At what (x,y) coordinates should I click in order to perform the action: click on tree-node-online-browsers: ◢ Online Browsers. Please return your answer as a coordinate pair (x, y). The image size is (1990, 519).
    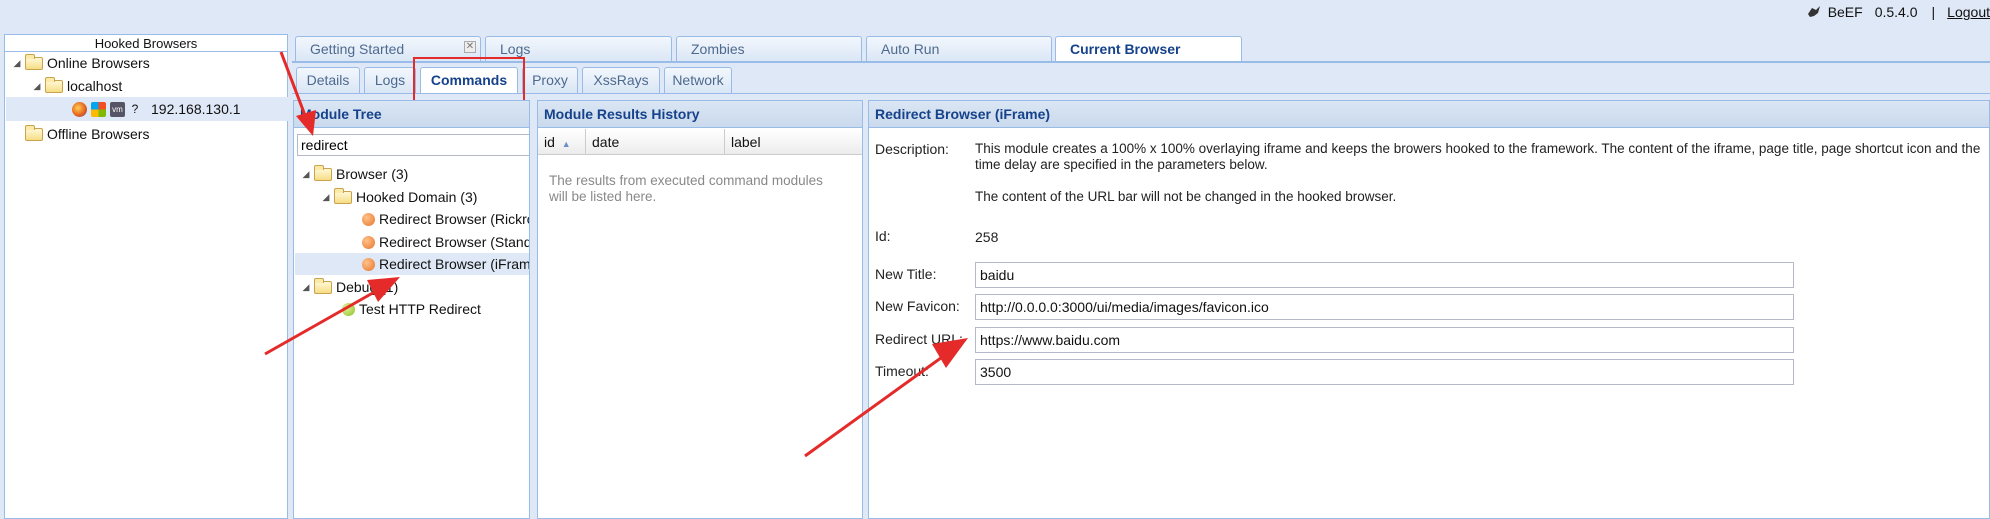
    Looking at the image, I should click on (80, 63).